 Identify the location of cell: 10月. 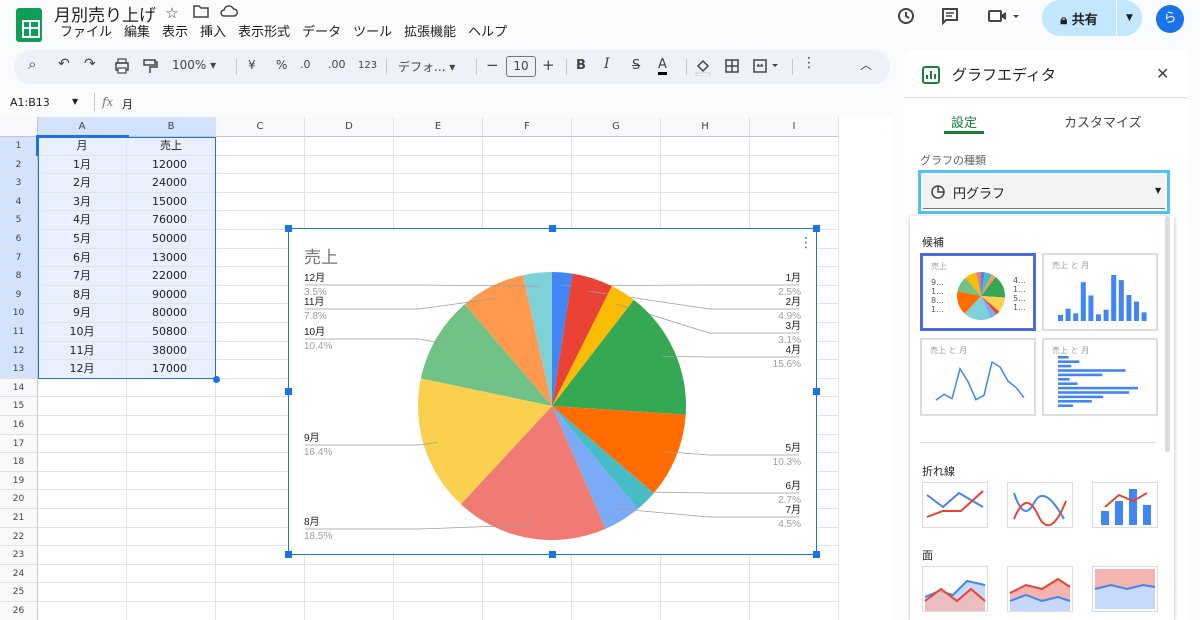
(82, 332).